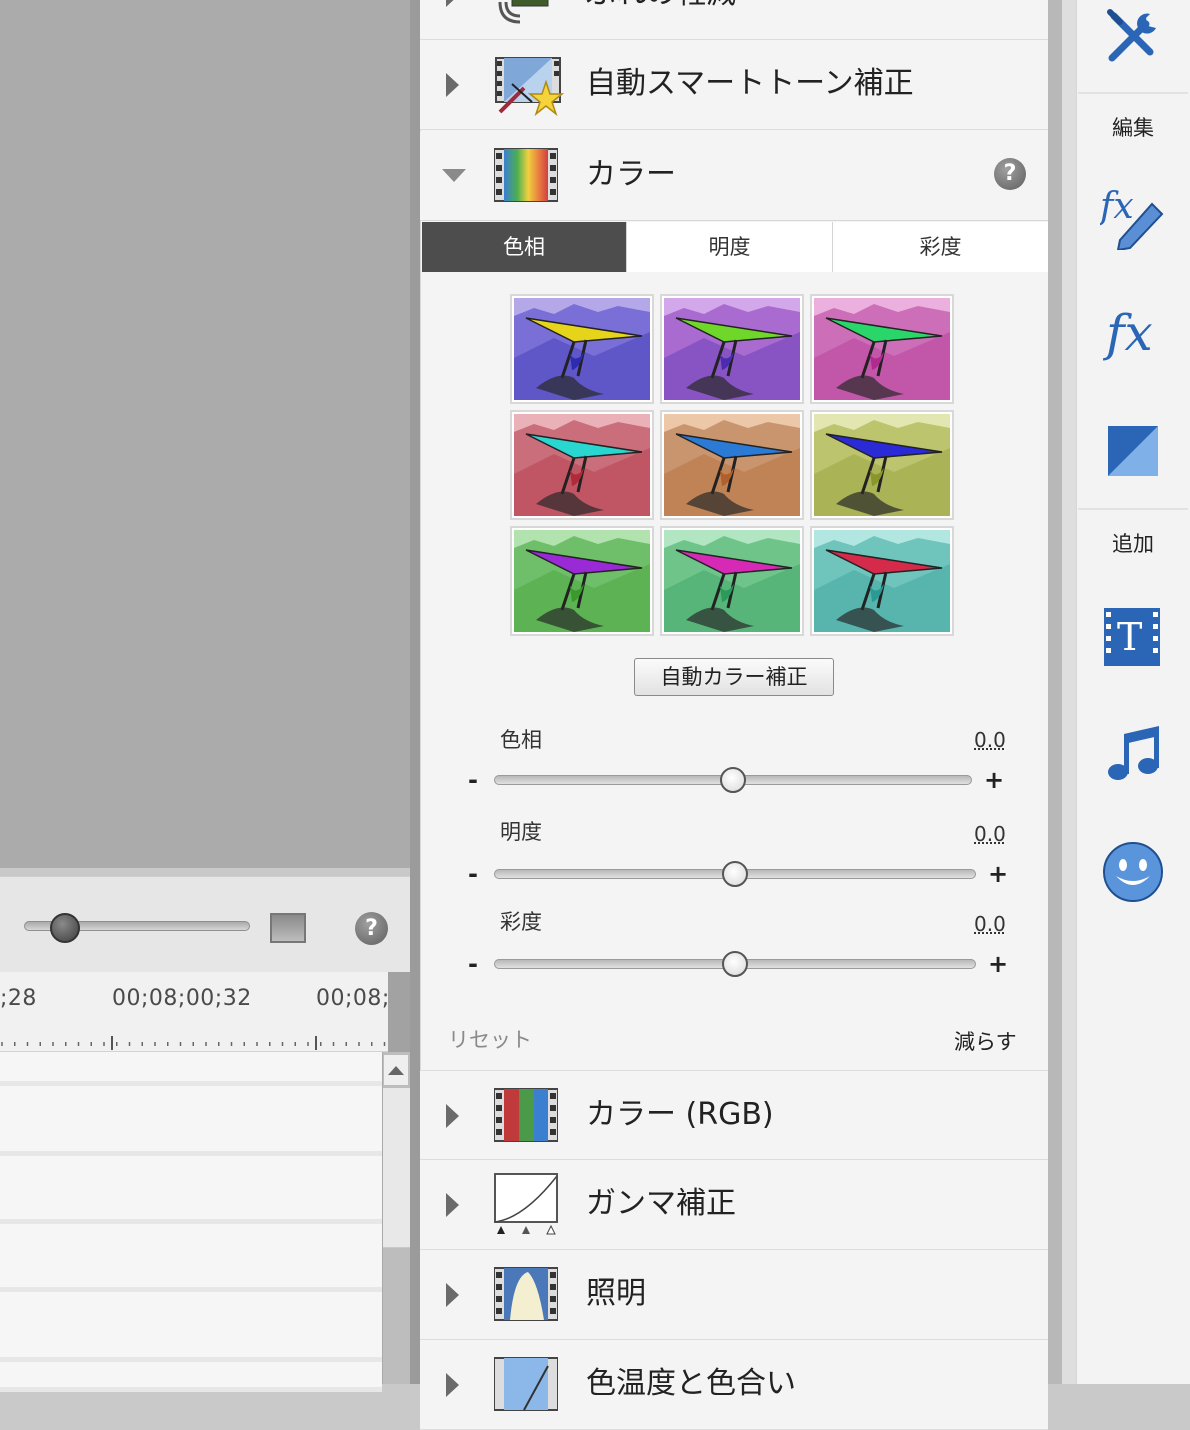 This screenshot has height=1430, width=1190. I want to click on slider-hue: 色相 0.0 - +, so click(734, 762).